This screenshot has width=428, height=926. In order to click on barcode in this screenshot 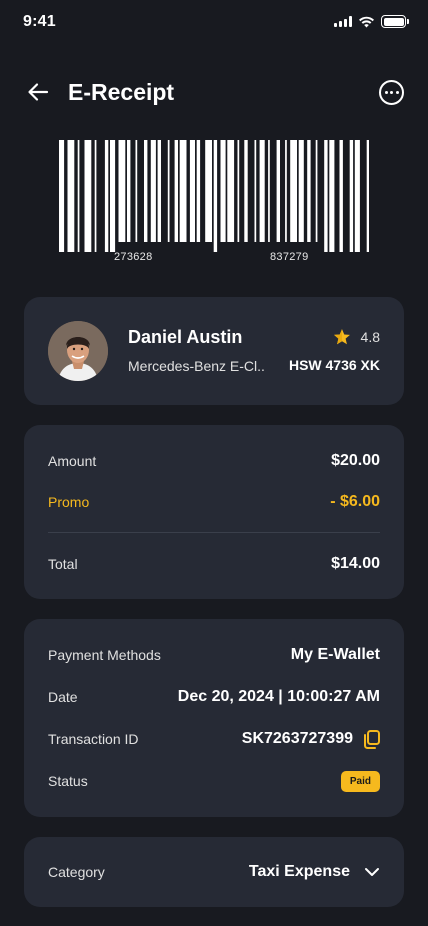, I will do `click(214, 196)`.